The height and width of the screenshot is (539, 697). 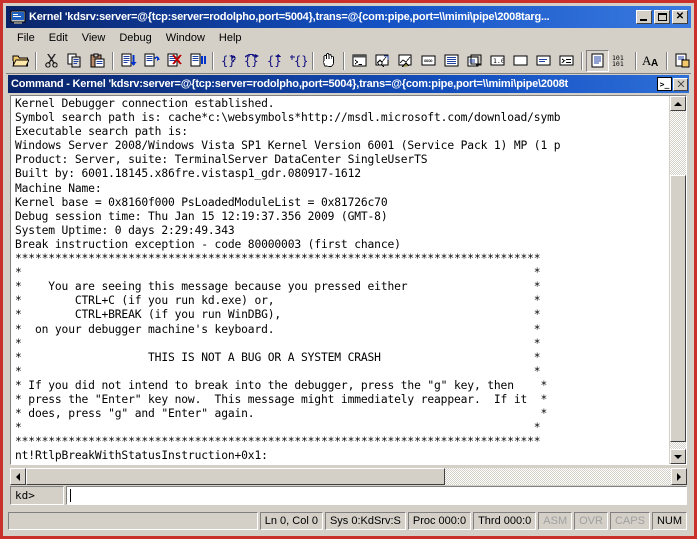 I want to click on locals-window-icon, so click(x=405, y=61).